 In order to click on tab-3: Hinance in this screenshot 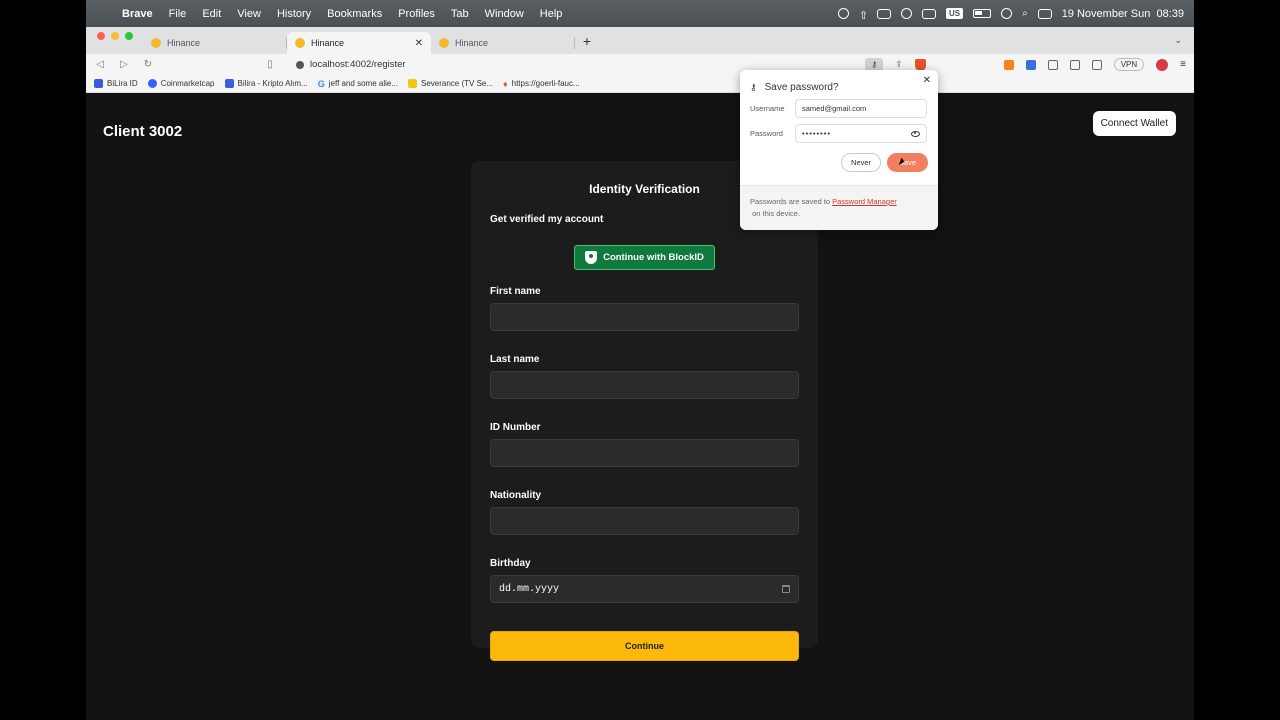, I will do `click(503, 43)`.